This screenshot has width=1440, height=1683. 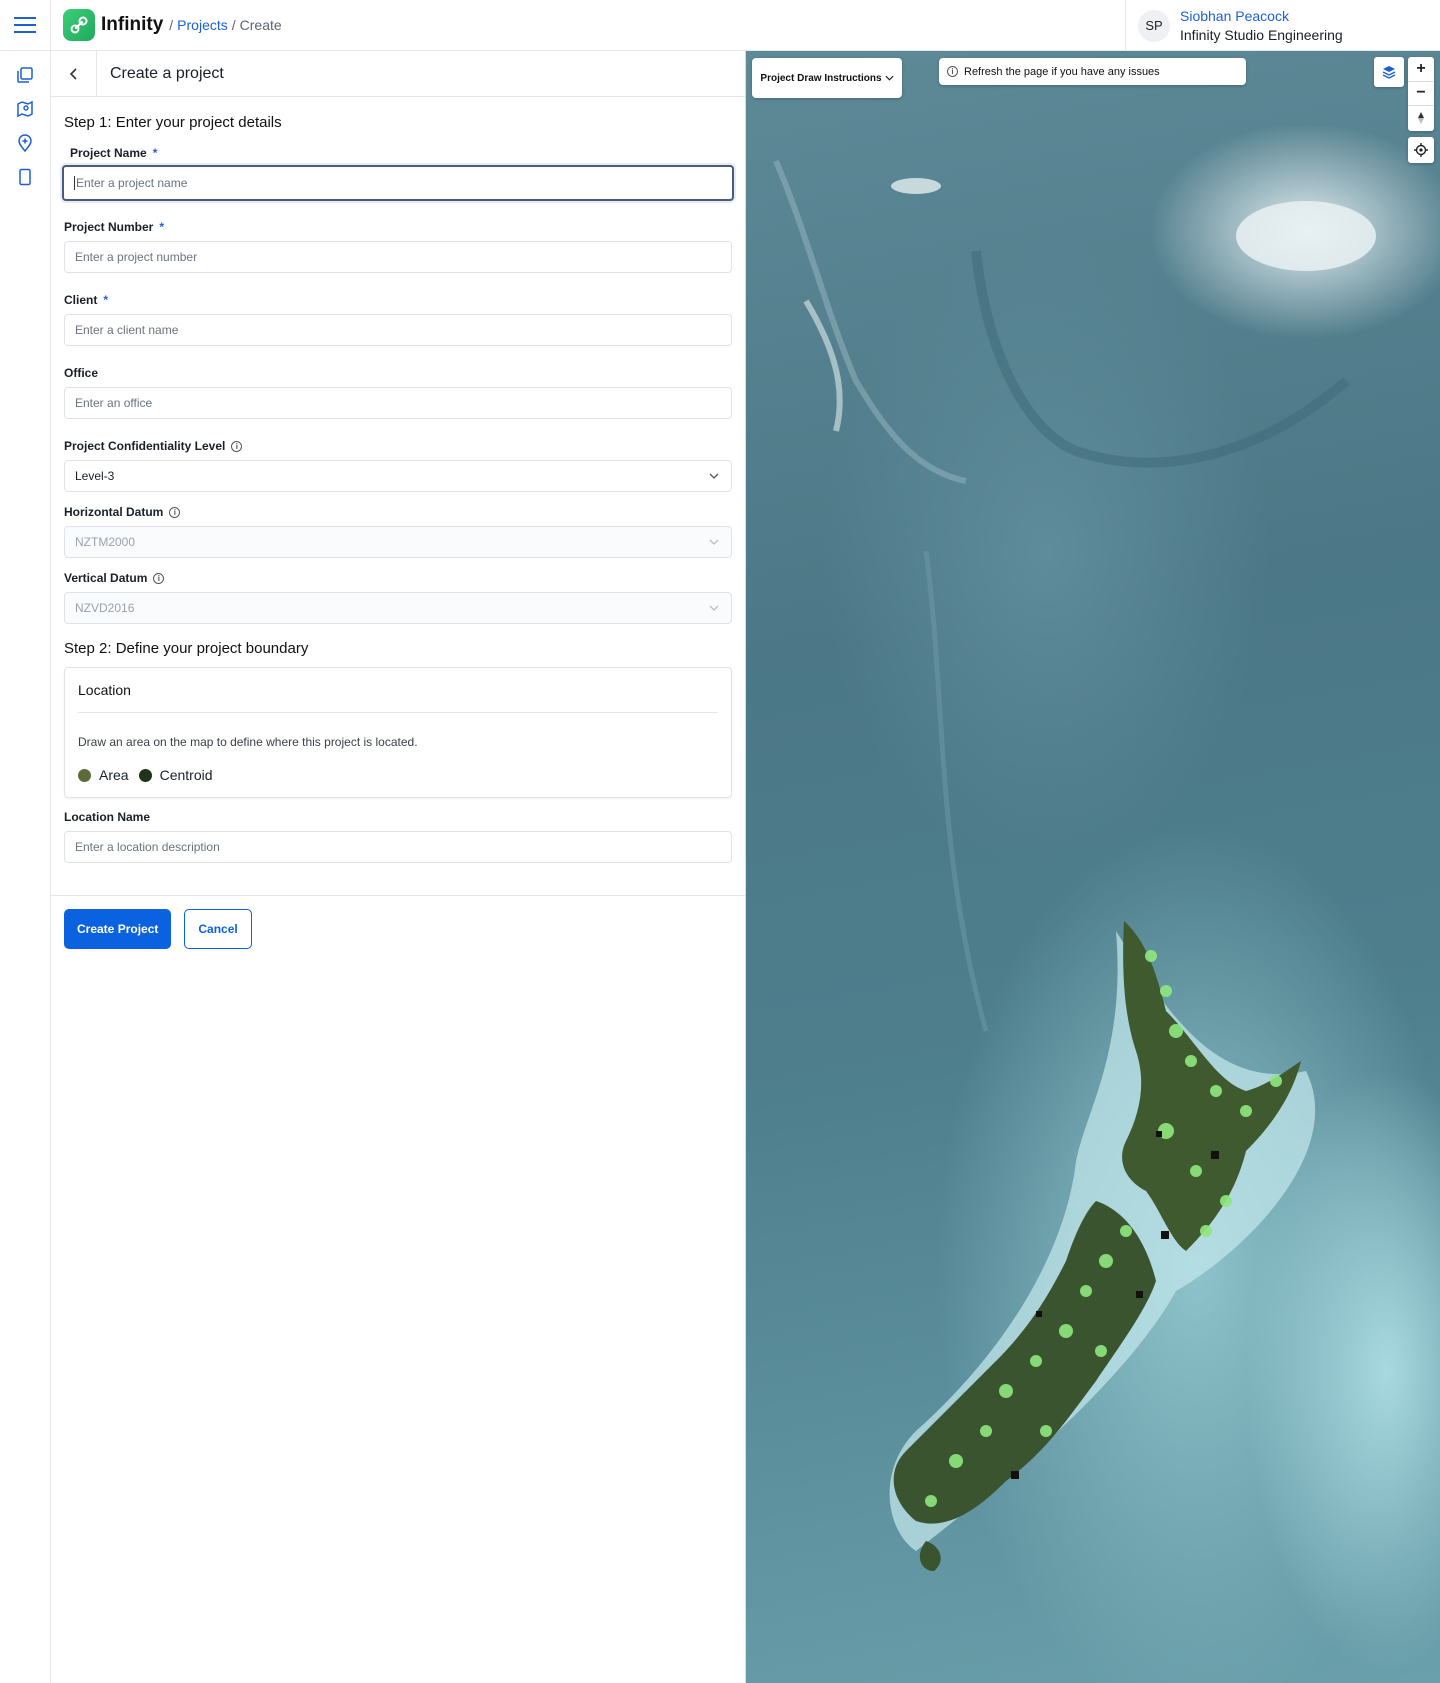 I want to click on page-title: Create a project, so click(x=167, y=73).